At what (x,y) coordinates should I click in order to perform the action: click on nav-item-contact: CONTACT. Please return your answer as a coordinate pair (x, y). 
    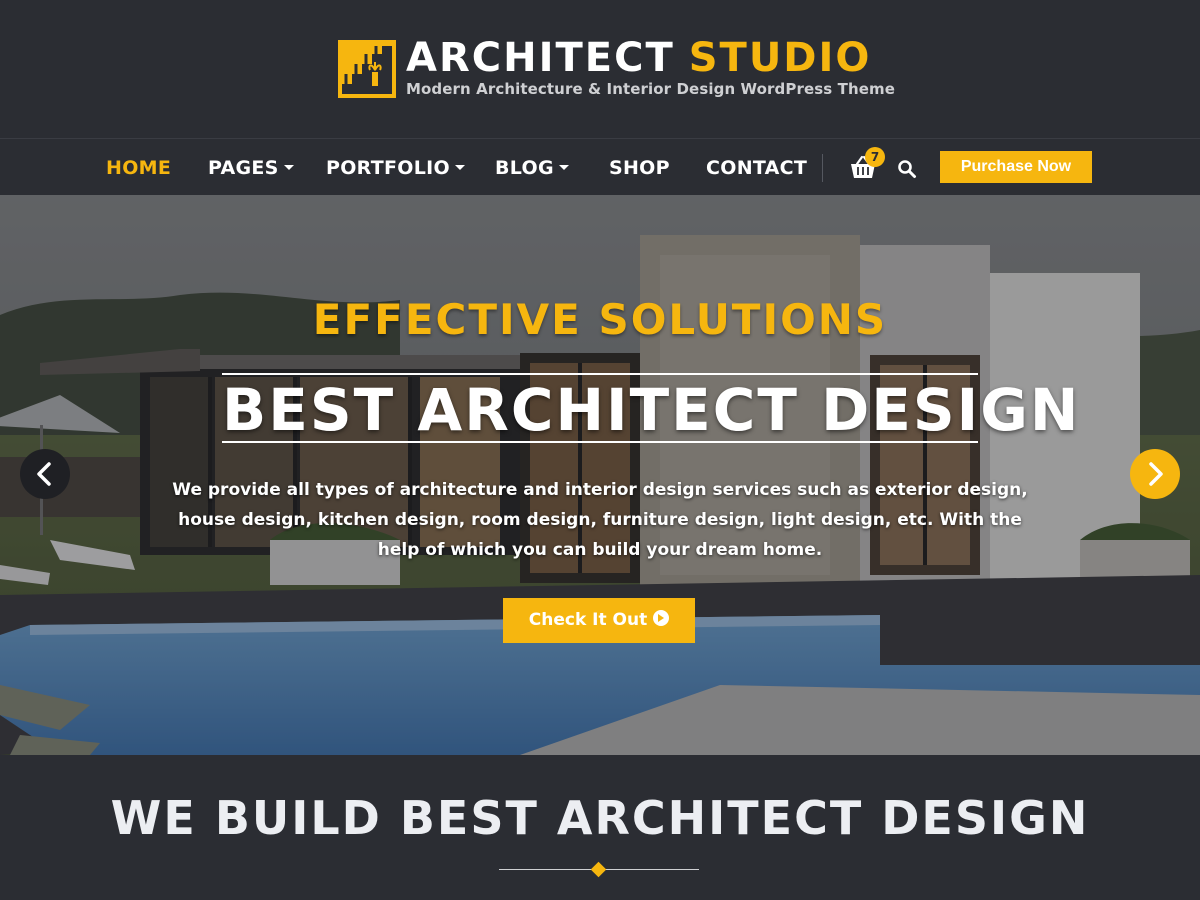
    Looking at the image, I should click on (756, 167).